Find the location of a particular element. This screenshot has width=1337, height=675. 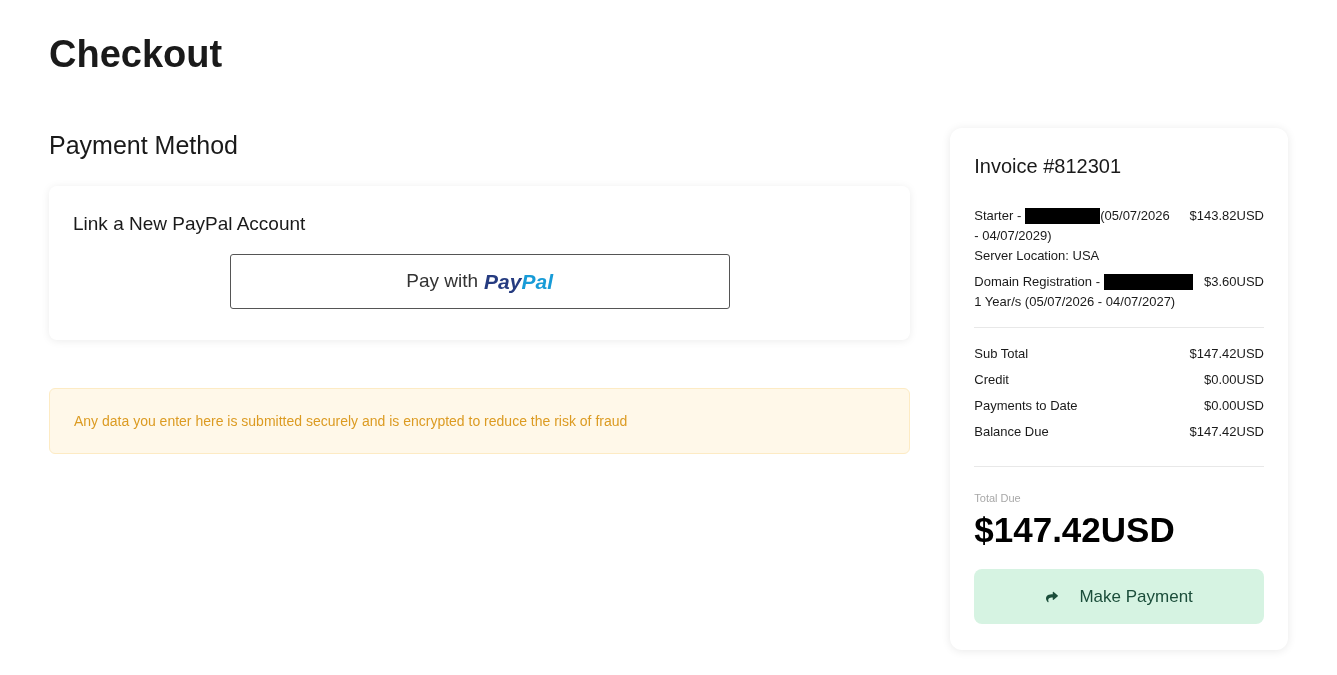

total-label: Credit is located at coordinates (991, 380).